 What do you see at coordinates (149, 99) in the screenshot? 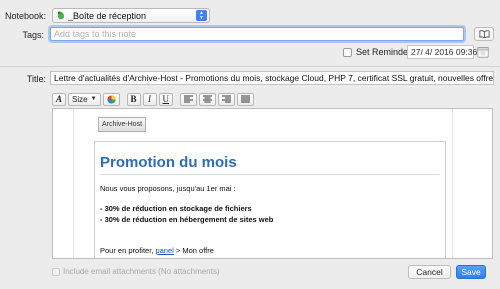
I see `italic-button: I` at bounding box center [149, 99].